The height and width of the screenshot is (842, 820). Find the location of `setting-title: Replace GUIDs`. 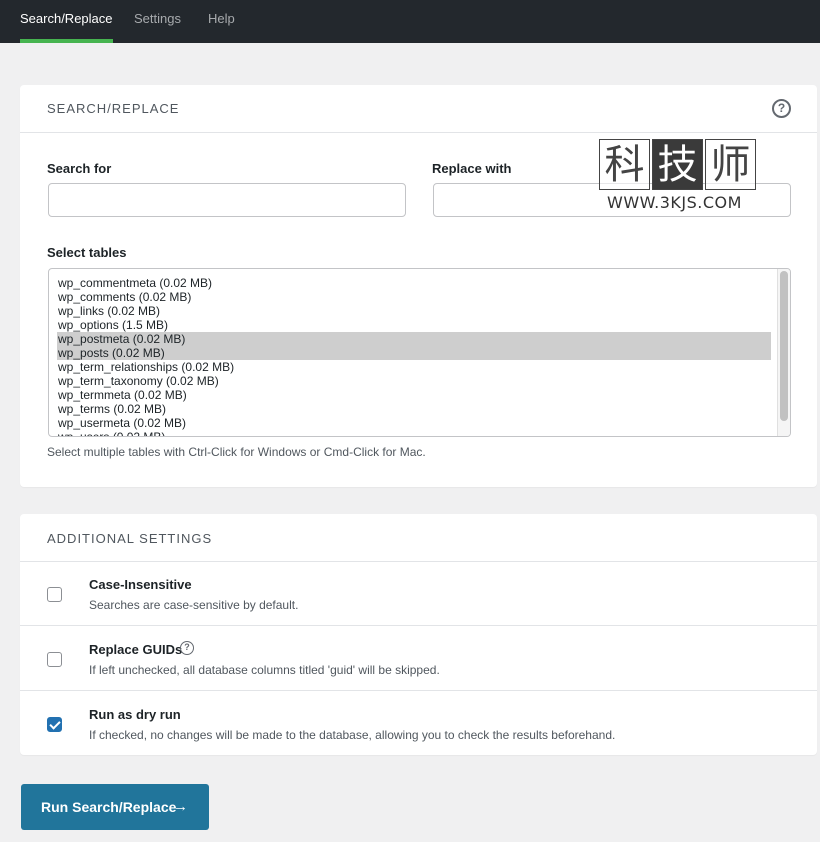

setting-title: Replace GUIDs is located at coordinates (136, 649).